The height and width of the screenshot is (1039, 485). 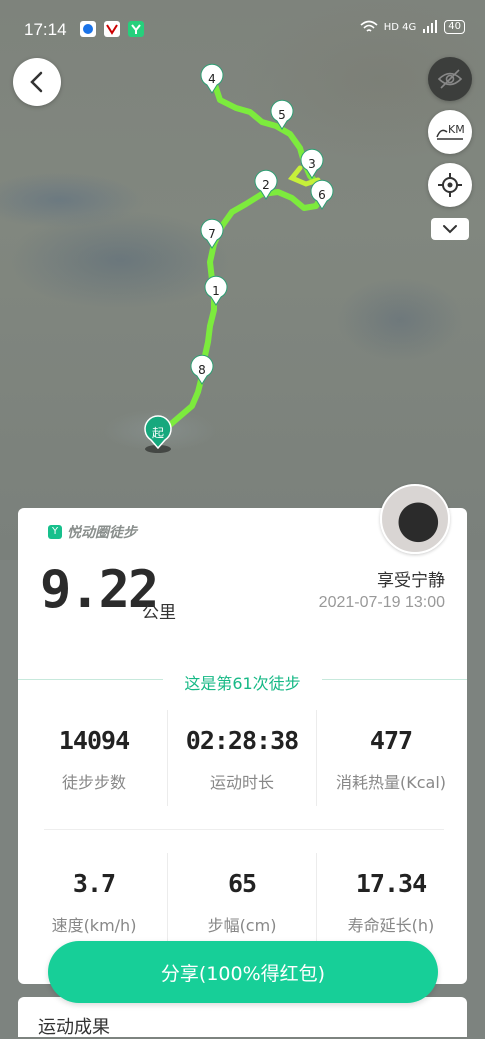 I want to click on km-marker-label: 5, so click(x=282, y=115).